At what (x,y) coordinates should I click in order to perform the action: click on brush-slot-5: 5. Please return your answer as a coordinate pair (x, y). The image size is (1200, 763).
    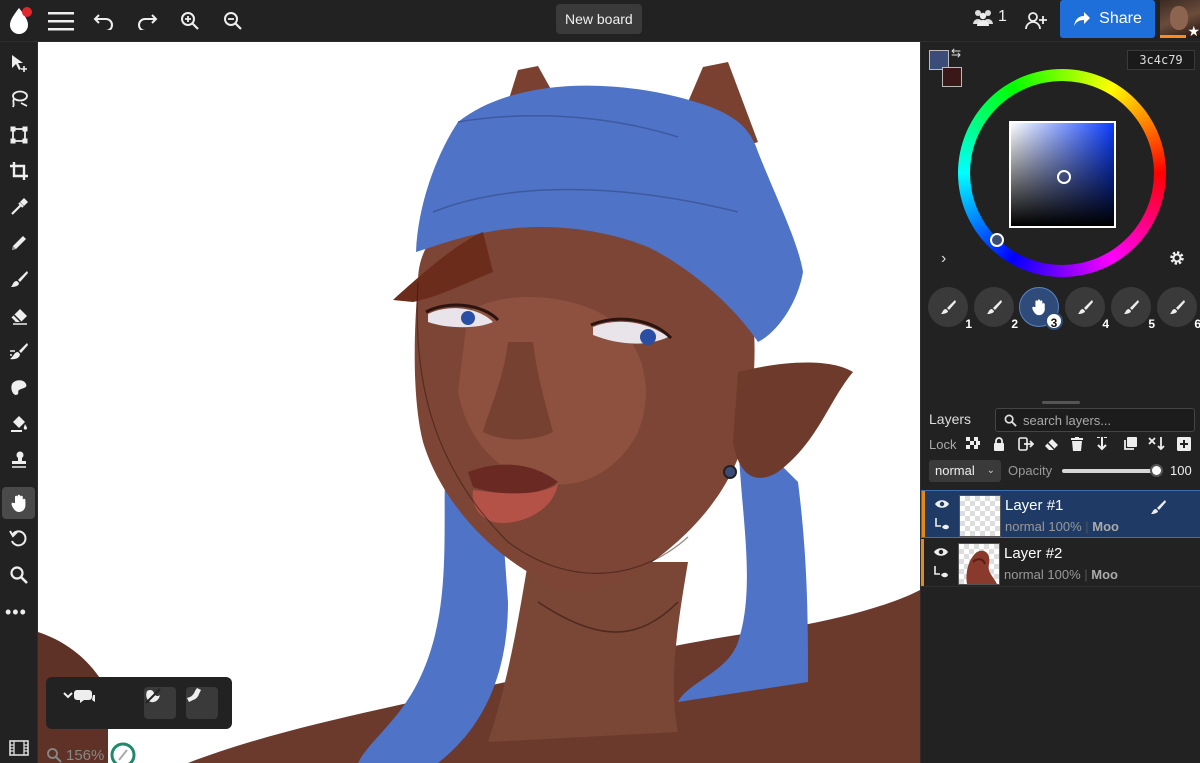
    Looking at the image, I should click on (1133, 309).